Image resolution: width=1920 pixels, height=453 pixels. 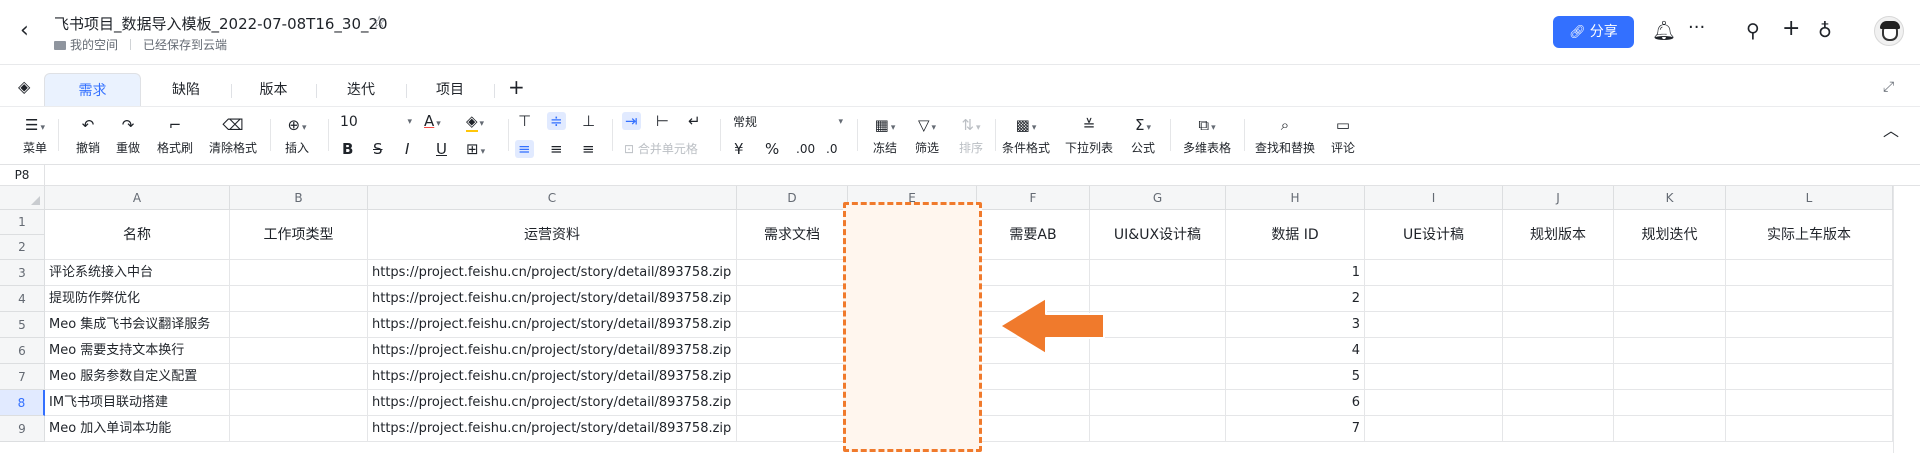 What do you see at coordinates (22, 222) in the screenshot?
I see `row-header-1: 1` at bounding box center [22, 222].